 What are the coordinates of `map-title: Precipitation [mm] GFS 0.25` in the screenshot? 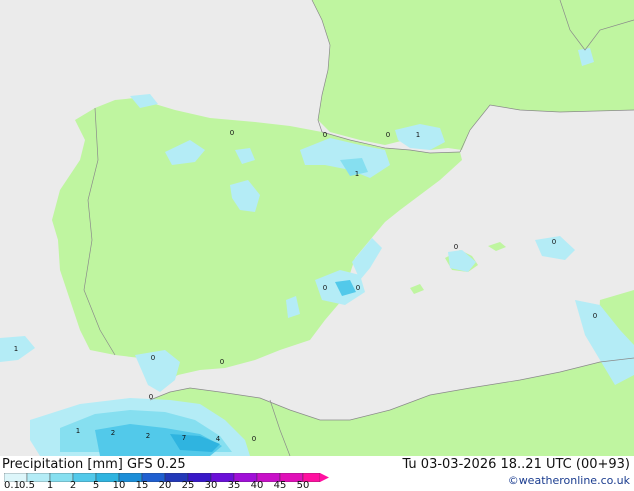 It's located at (94, 464).